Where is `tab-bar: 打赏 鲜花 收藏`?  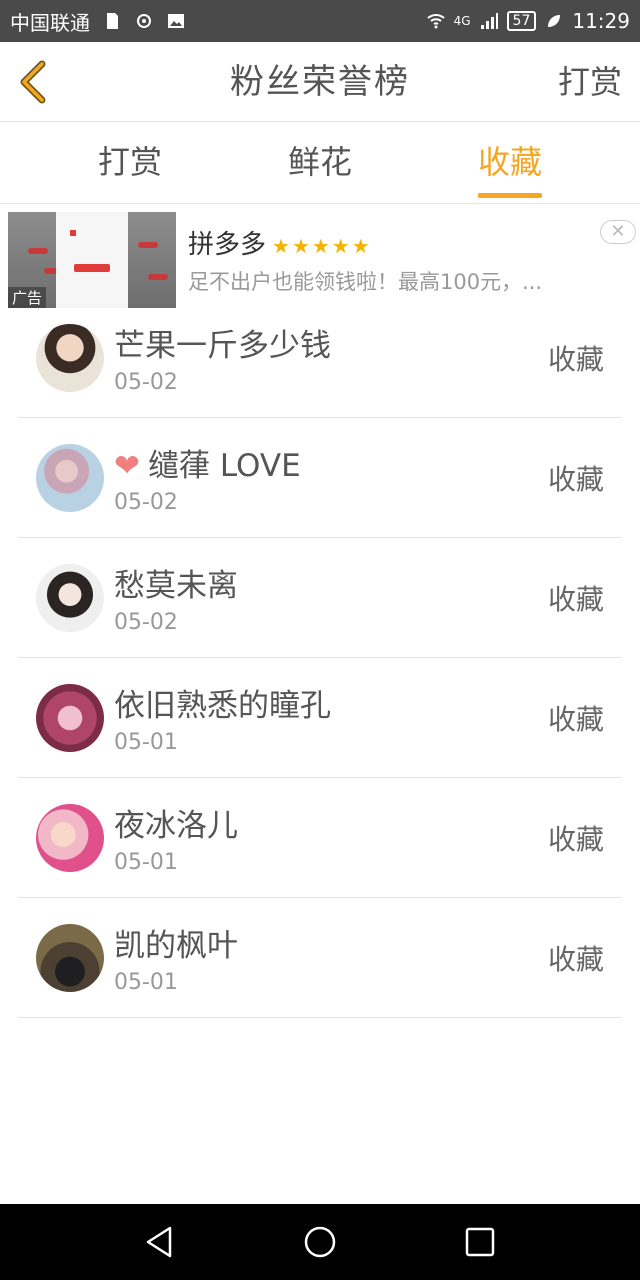 tab-bar: 打赏 鲜花 收藏 is located at coordinates (320, 163).